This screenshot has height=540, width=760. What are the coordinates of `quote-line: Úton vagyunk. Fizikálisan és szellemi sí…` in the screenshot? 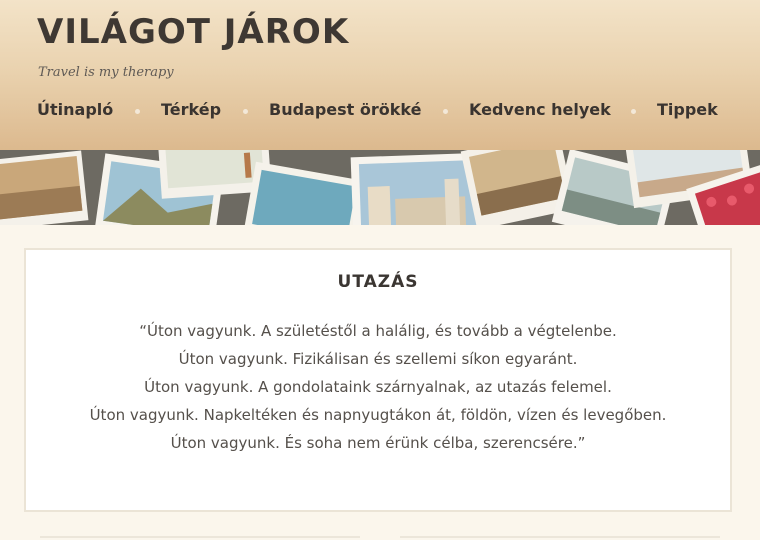 It's located at (378, 359).